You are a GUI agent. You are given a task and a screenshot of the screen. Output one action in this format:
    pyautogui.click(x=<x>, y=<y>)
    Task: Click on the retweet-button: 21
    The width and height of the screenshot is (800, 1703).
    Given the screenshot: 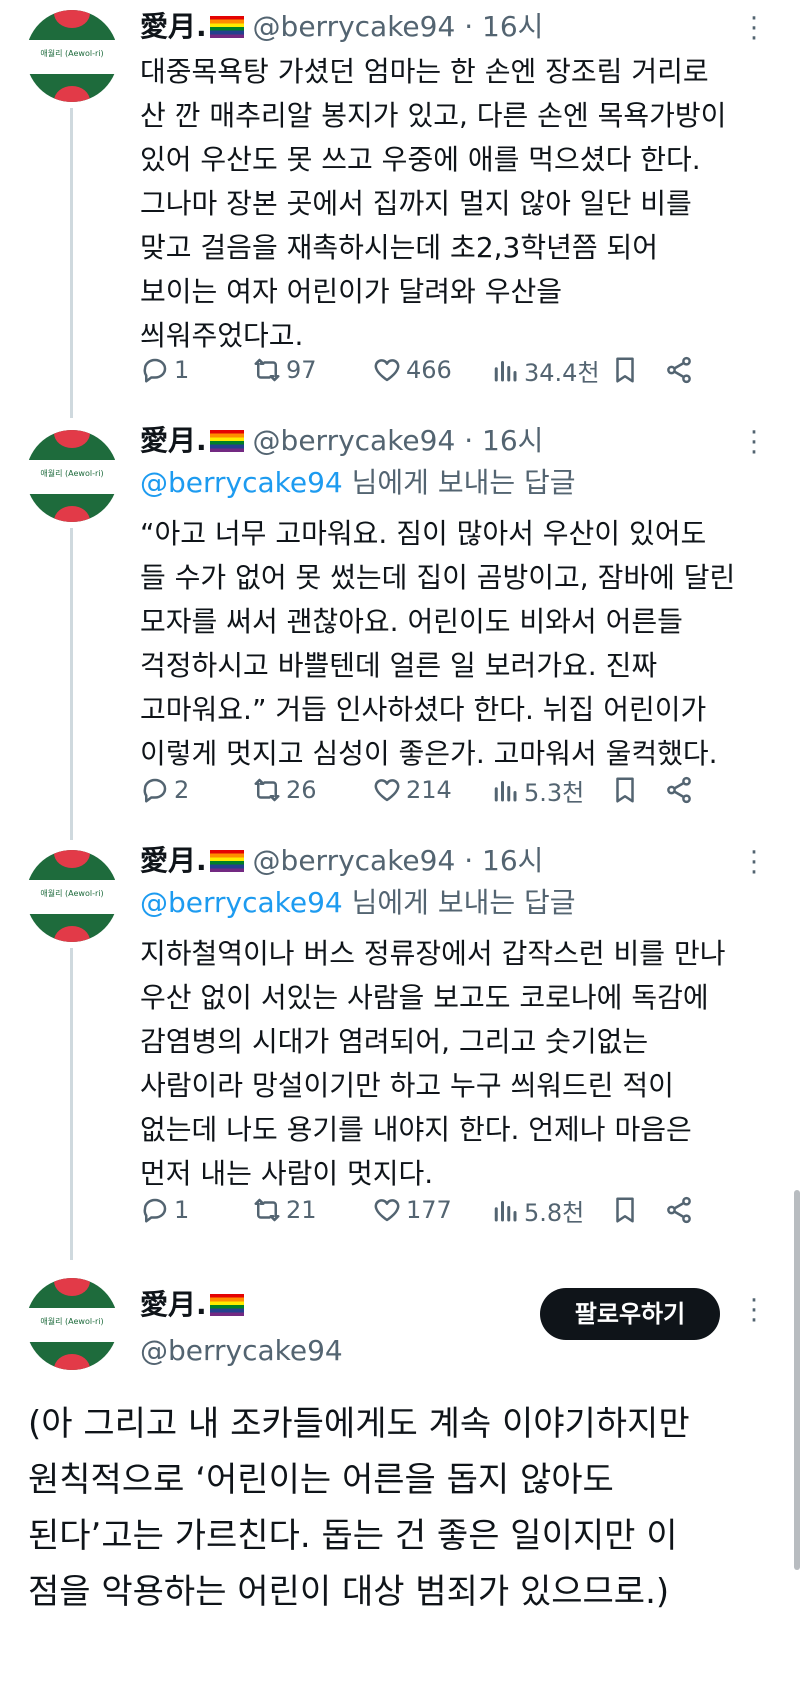 What is the action you would take?
    pyautogui.click(x=284, y=1210)
    